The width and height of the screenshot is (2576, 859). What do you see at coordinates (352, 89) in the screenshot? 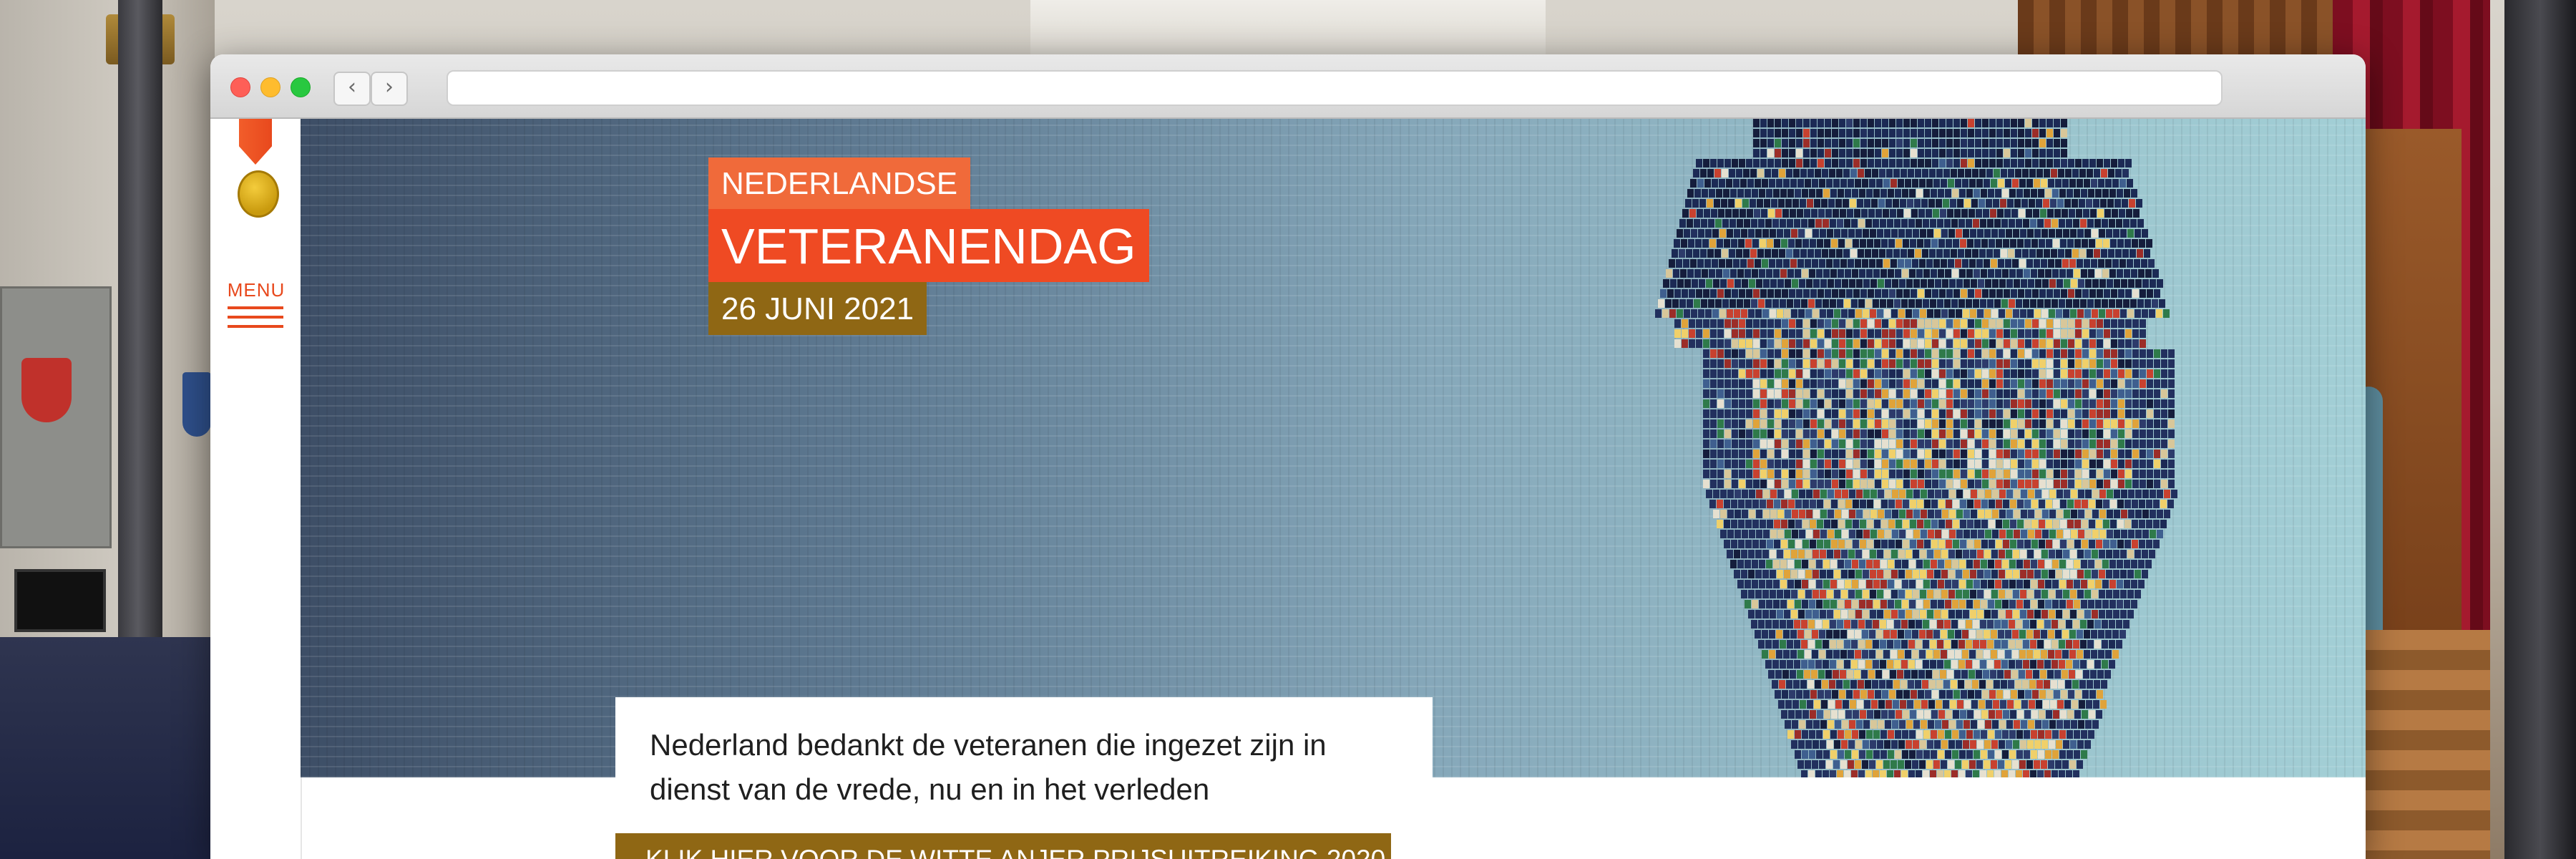
I see `back-button: ‹` at bounding box center [352, 89].